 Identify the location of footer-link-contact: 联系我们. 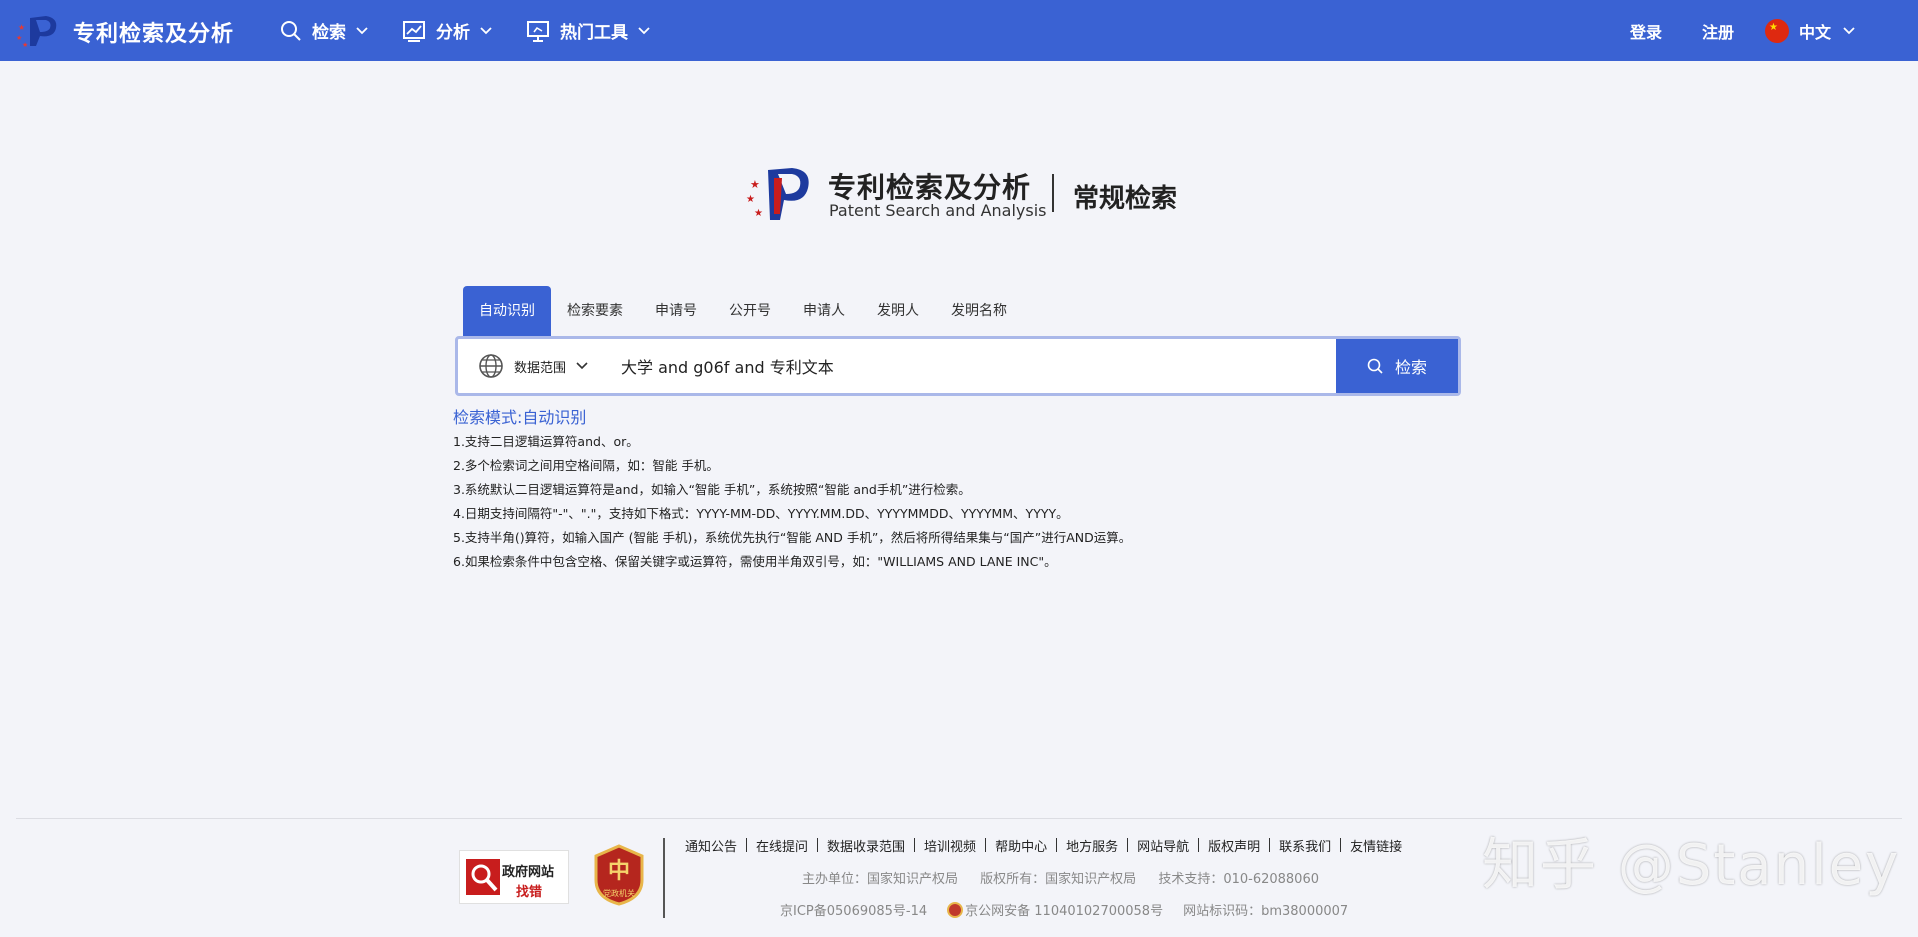
(1305, 845).